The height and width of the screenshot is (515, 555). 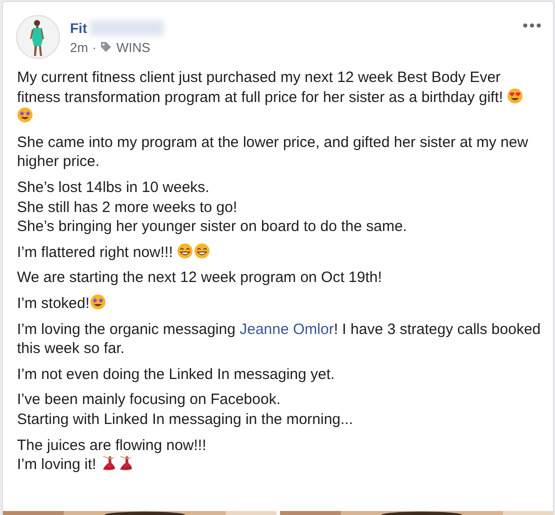 I want to click on post-text: She’s bringing her younger sister on board to do the same., so click(x=212, y=227).